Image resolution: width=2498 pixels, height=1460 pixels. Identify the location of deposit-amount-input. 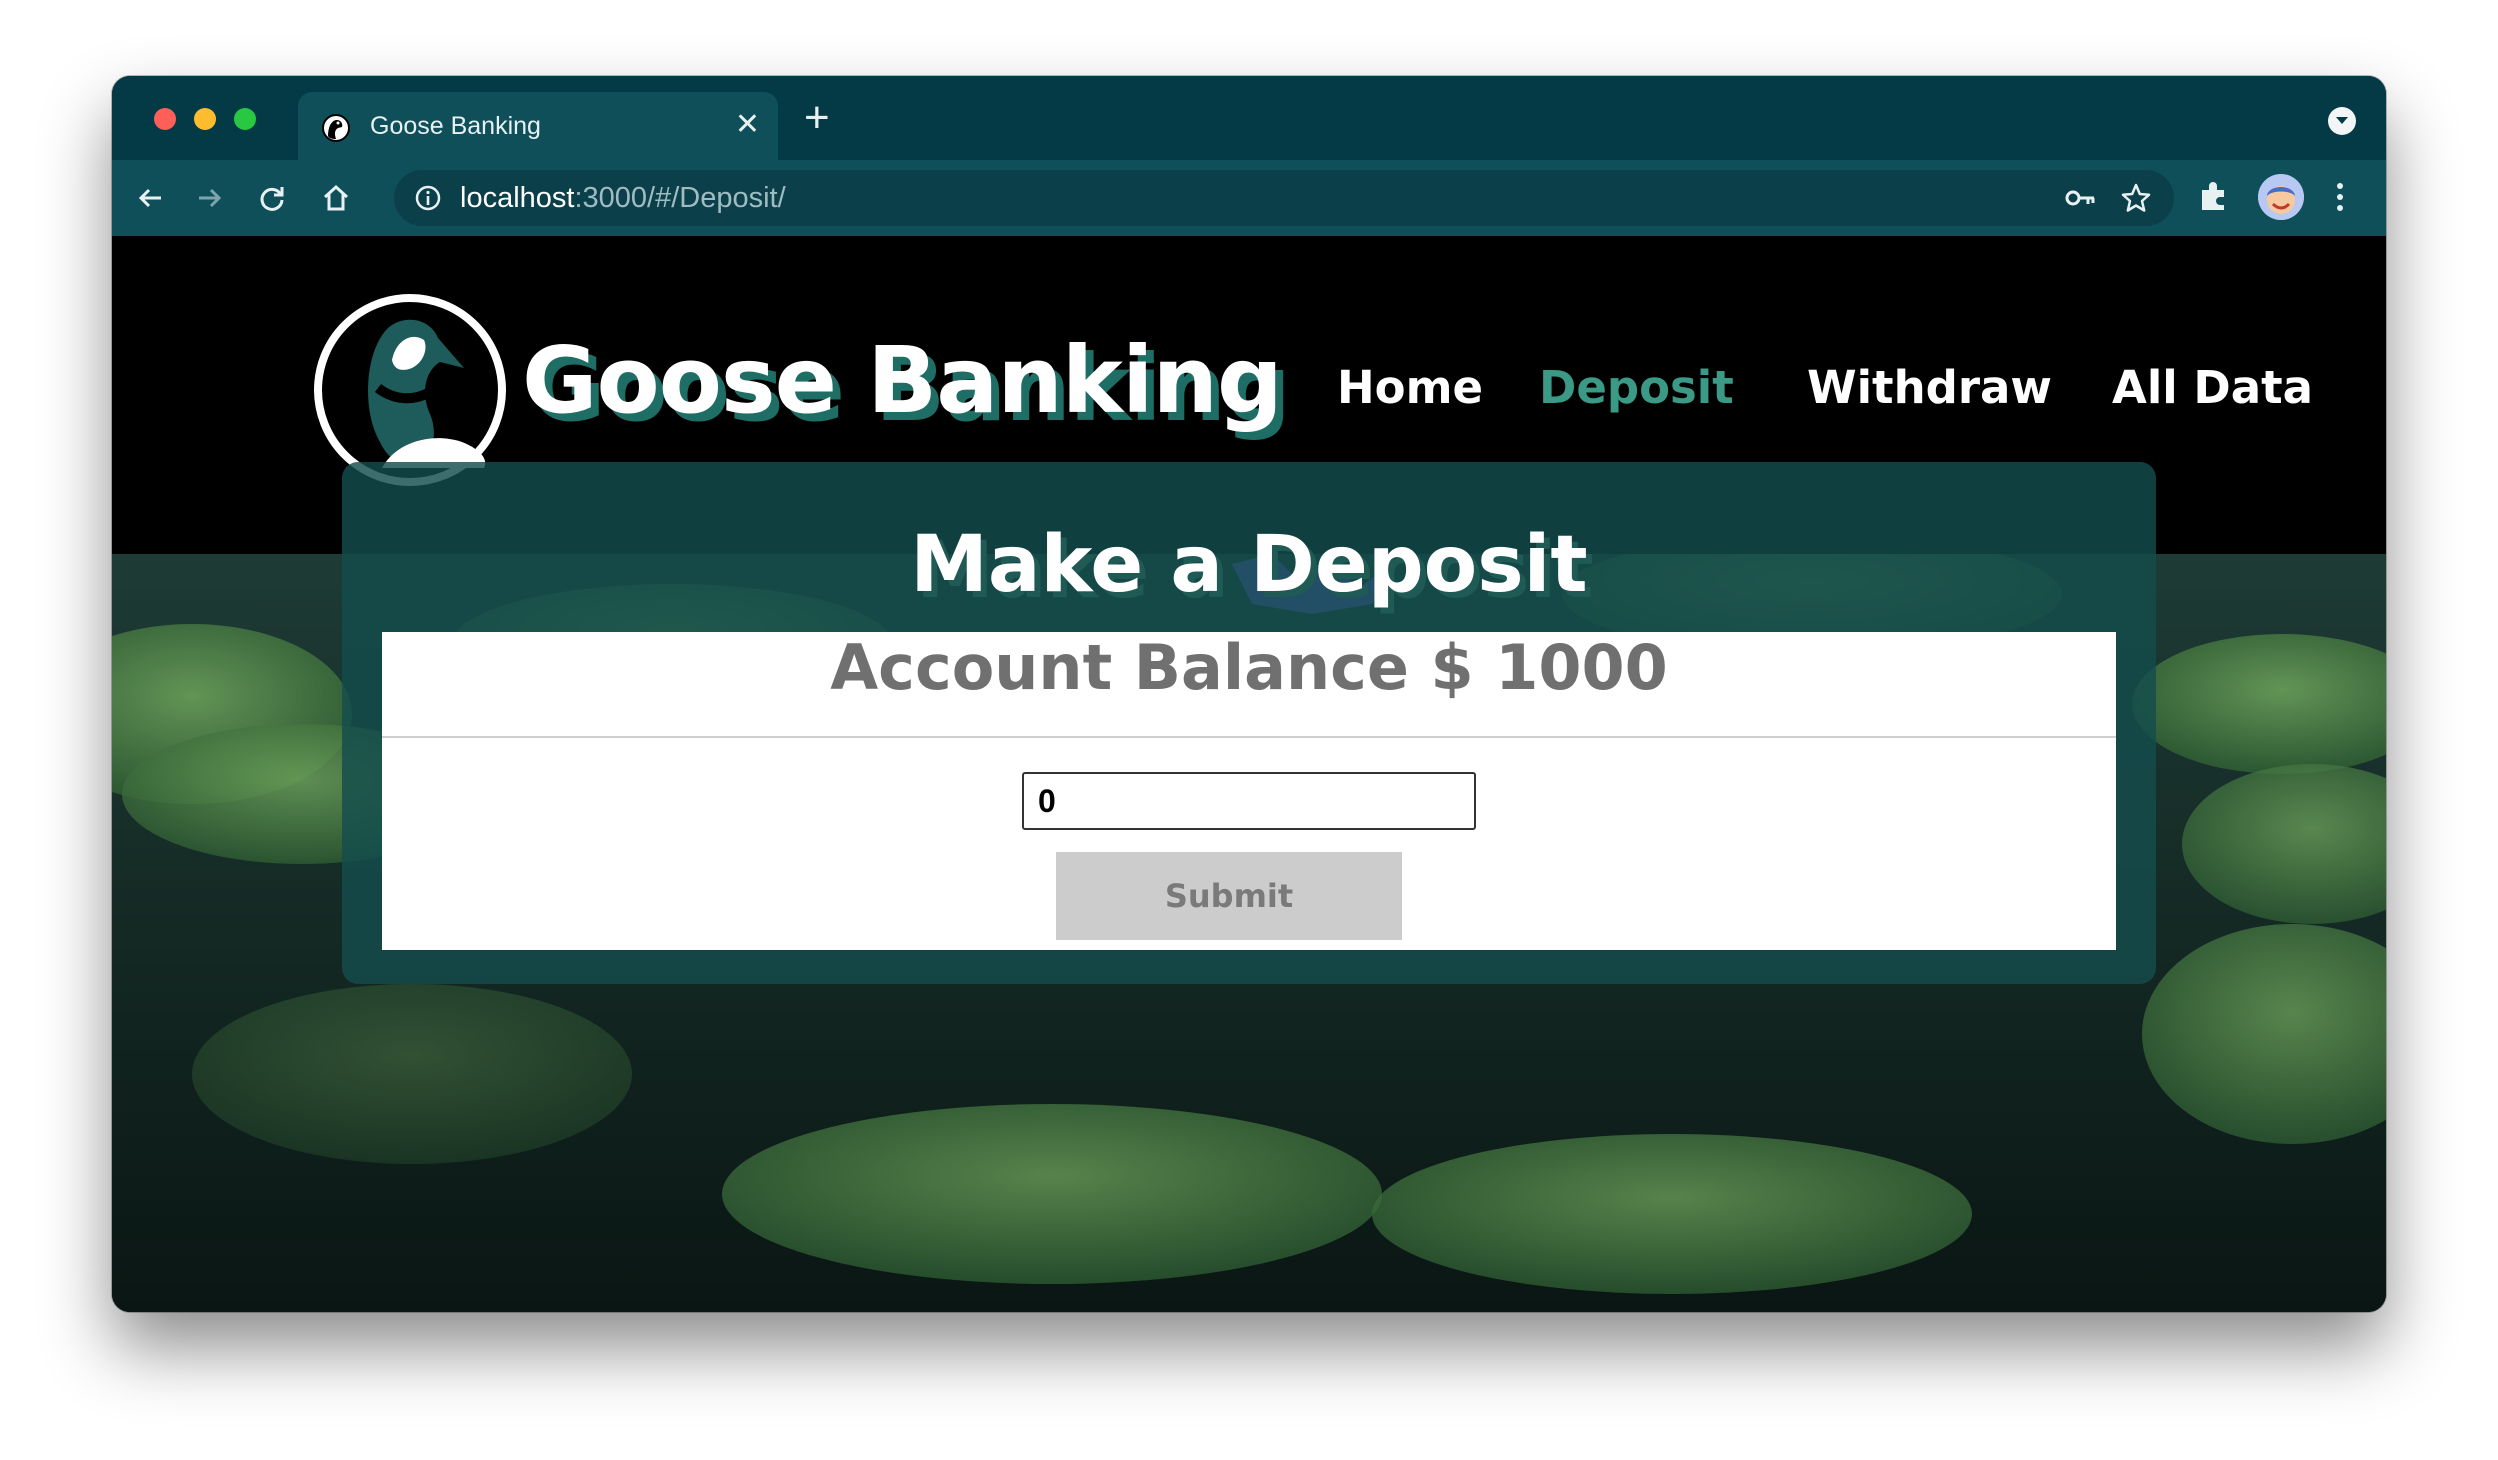
(1249, 801).